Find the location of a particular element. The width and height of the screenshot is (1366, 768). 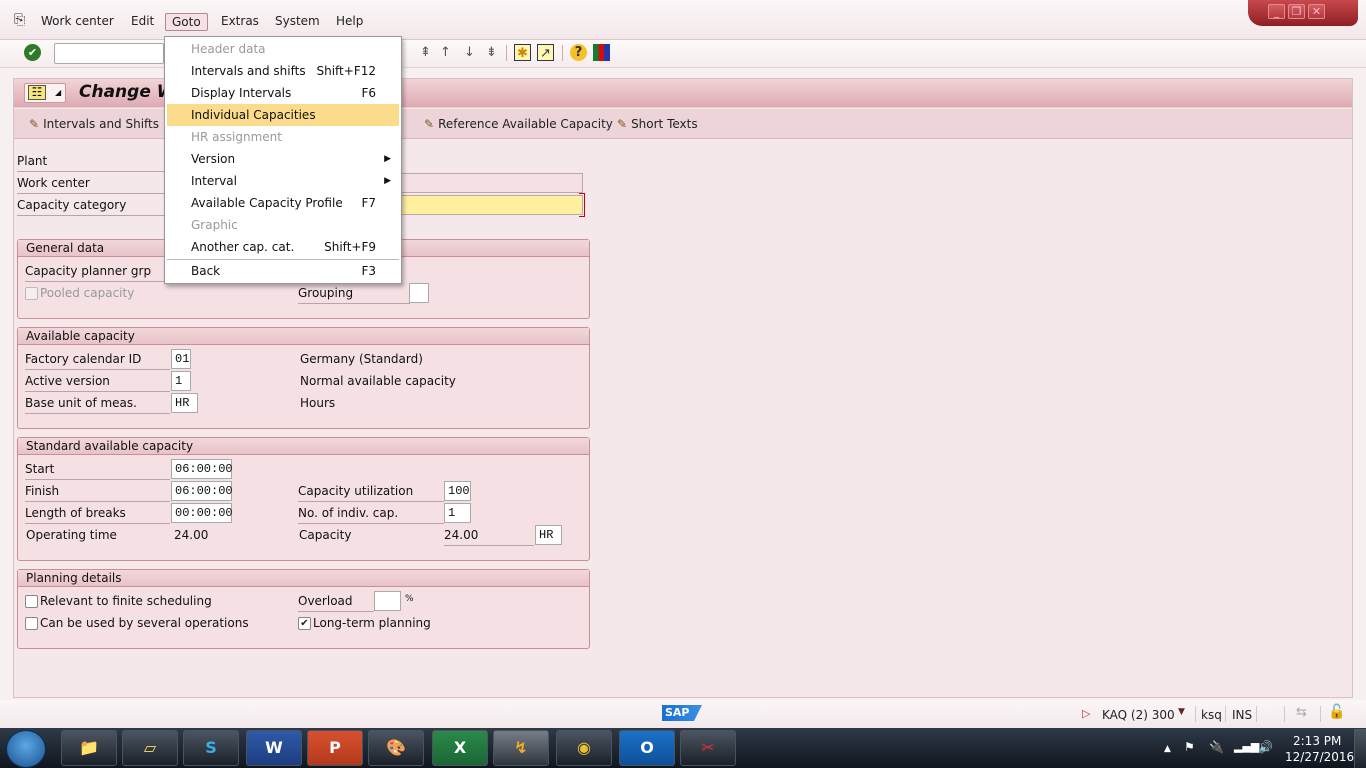

volume-icon: 🔊 is located at coordinates (1265, 747).